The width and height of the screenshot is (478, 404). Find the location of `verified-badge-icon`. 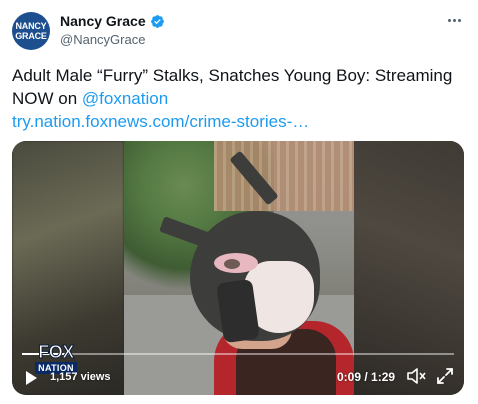

verified-badge-icon is located at coordinates (157, 21).